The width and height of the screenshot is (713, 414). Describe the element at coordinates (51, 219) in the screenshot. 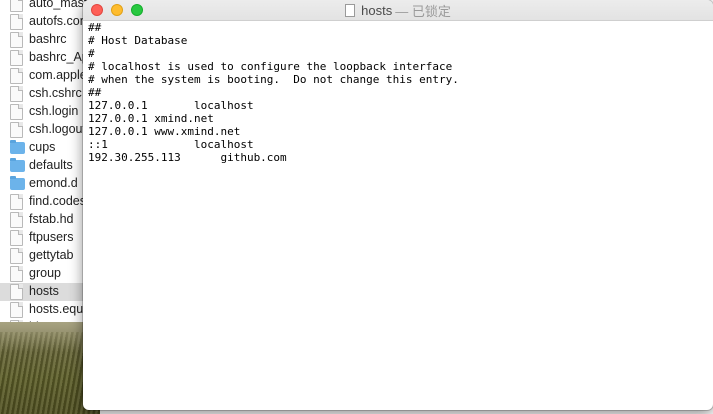

I see `finder-item-label: fstab.hd` at that location.